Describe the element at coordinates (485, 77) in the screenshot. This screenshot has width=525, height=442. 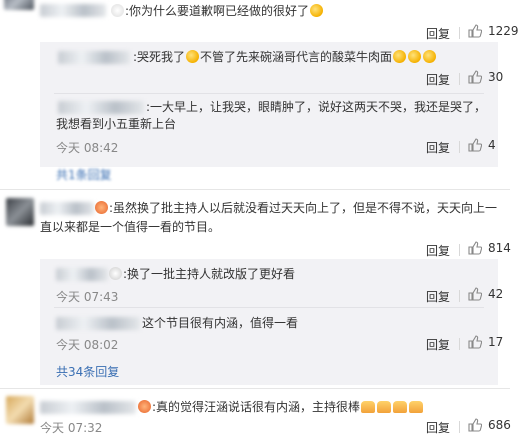
I see `like-button: 30` at that location.